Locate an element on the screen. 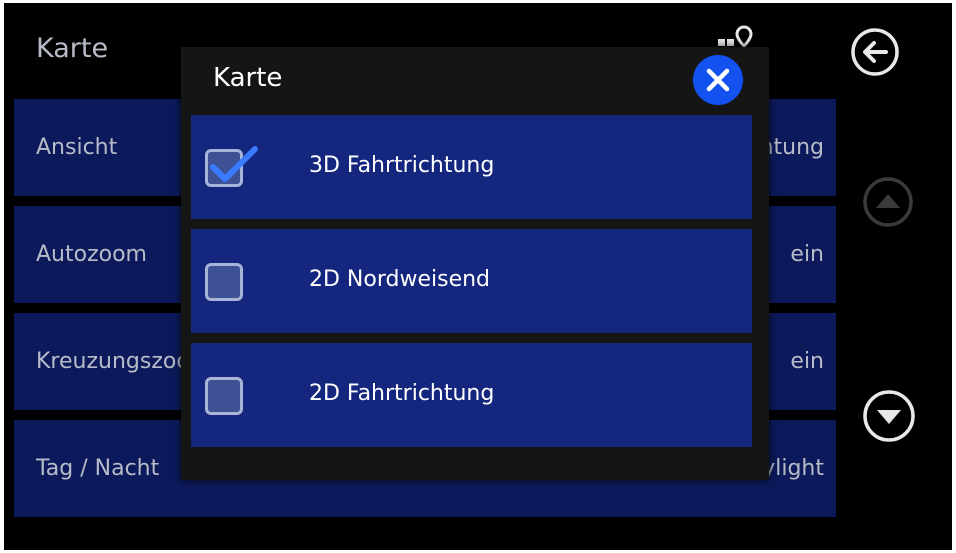 The height and width of the screenshot is (553, 956). option-label: 2D Fahrtrichtung is located at coordinates (402, 393).